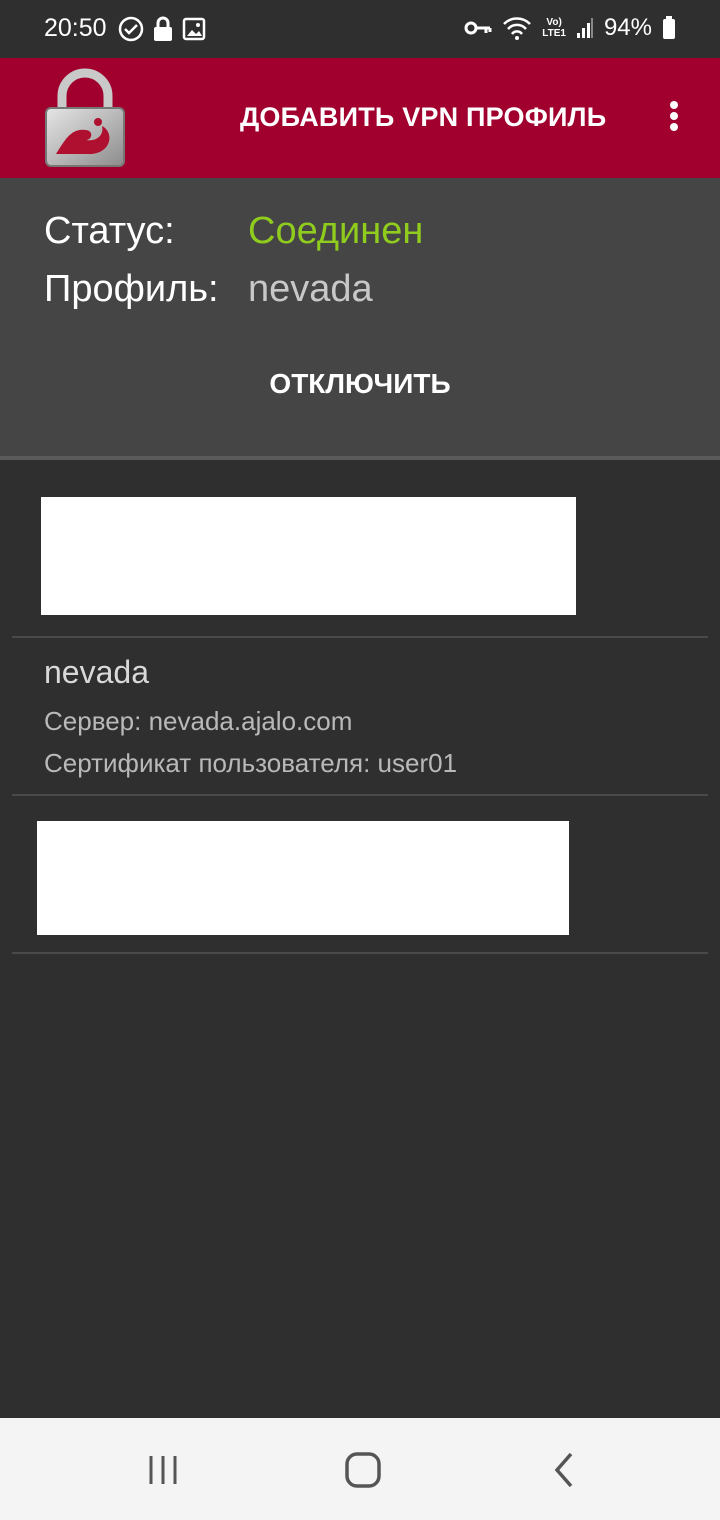 The height and width of the screenshot is (1520, 720). What do you see at coordinates (194, 29) in the screenshot?
I see `image-icon` at bounding box center [194, 29].